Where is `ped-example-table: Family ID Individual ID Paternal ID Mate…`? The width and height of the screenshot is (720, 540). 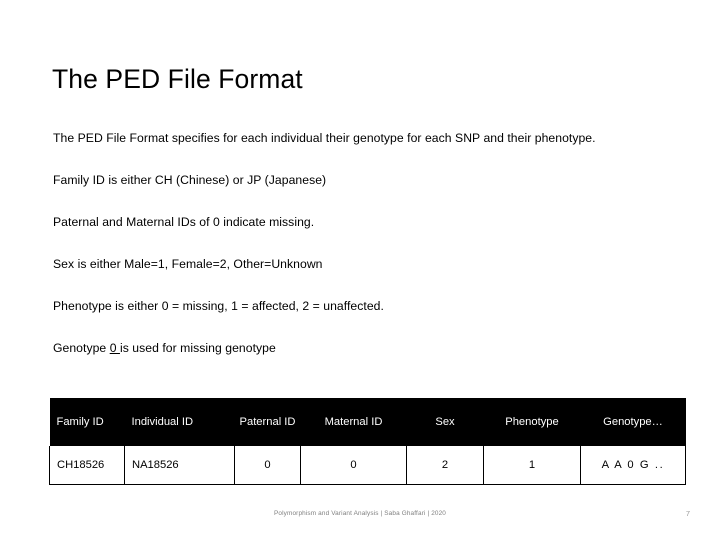 ped-example-table: Family ID Individual ID Paternal ID Mate… is located at coordinates (367, 441).